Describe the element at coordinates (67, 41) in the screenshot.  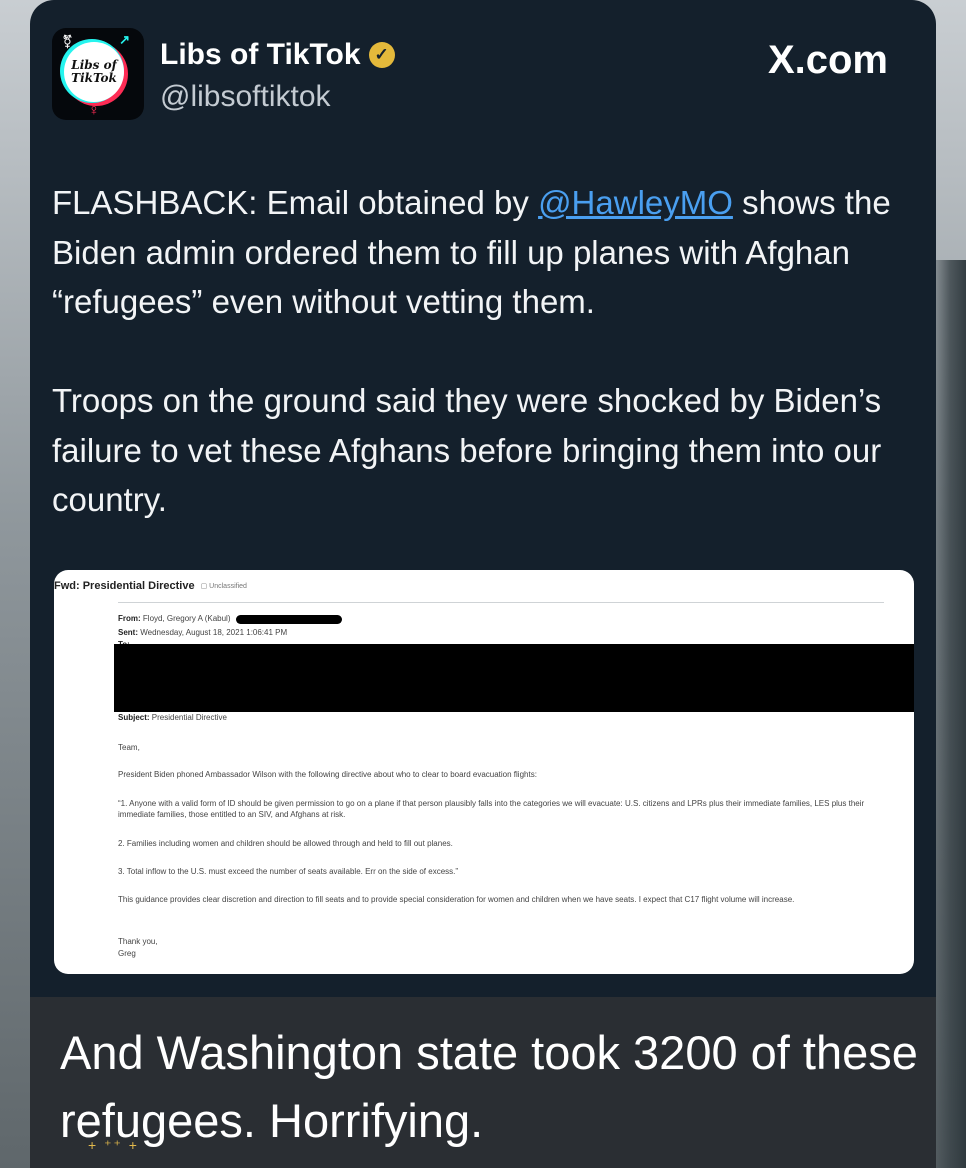
I see `transgender-symbol-icon: ⚧` at that location.